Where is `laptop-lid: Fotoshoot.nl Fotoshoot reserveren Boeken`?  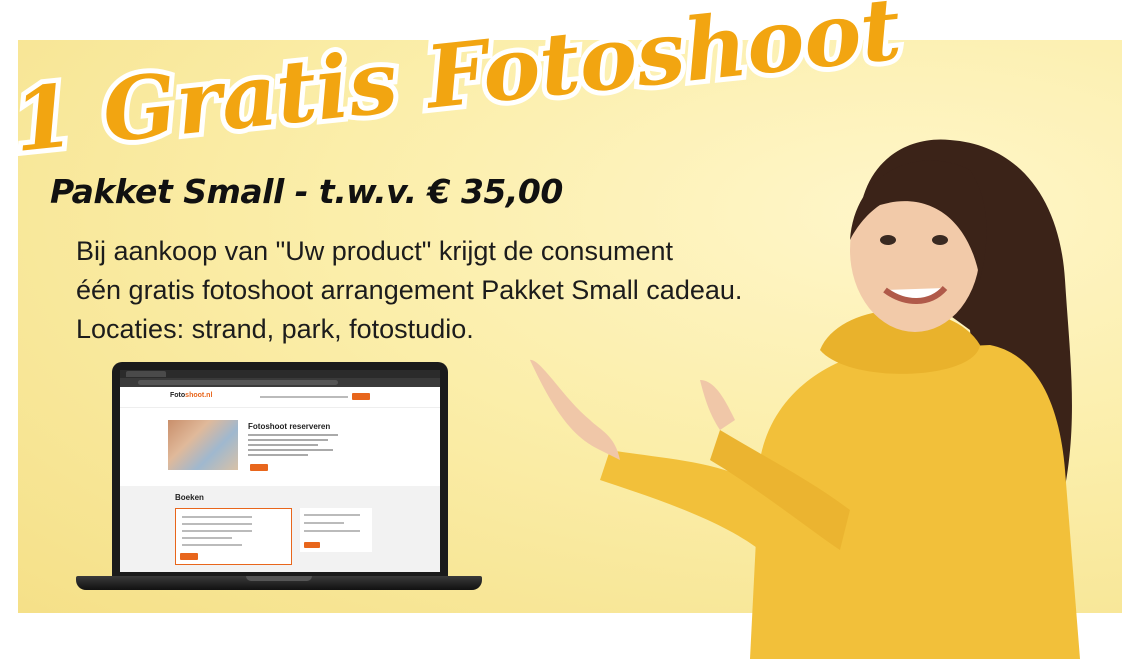
laptop-lid: Fotoshoot.nl Fotoshoot reserveren Boeken is located at coordinates (280, 471).